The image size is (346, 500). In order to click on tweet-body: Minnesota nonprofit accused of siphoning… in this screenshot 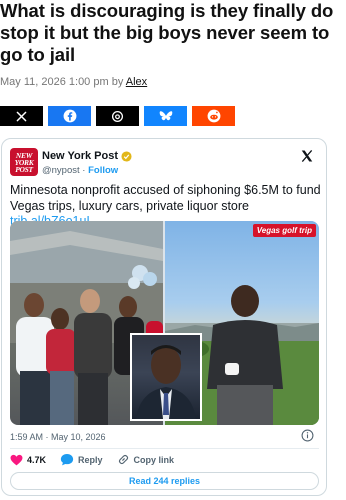, I will do `click(165, 198)`.